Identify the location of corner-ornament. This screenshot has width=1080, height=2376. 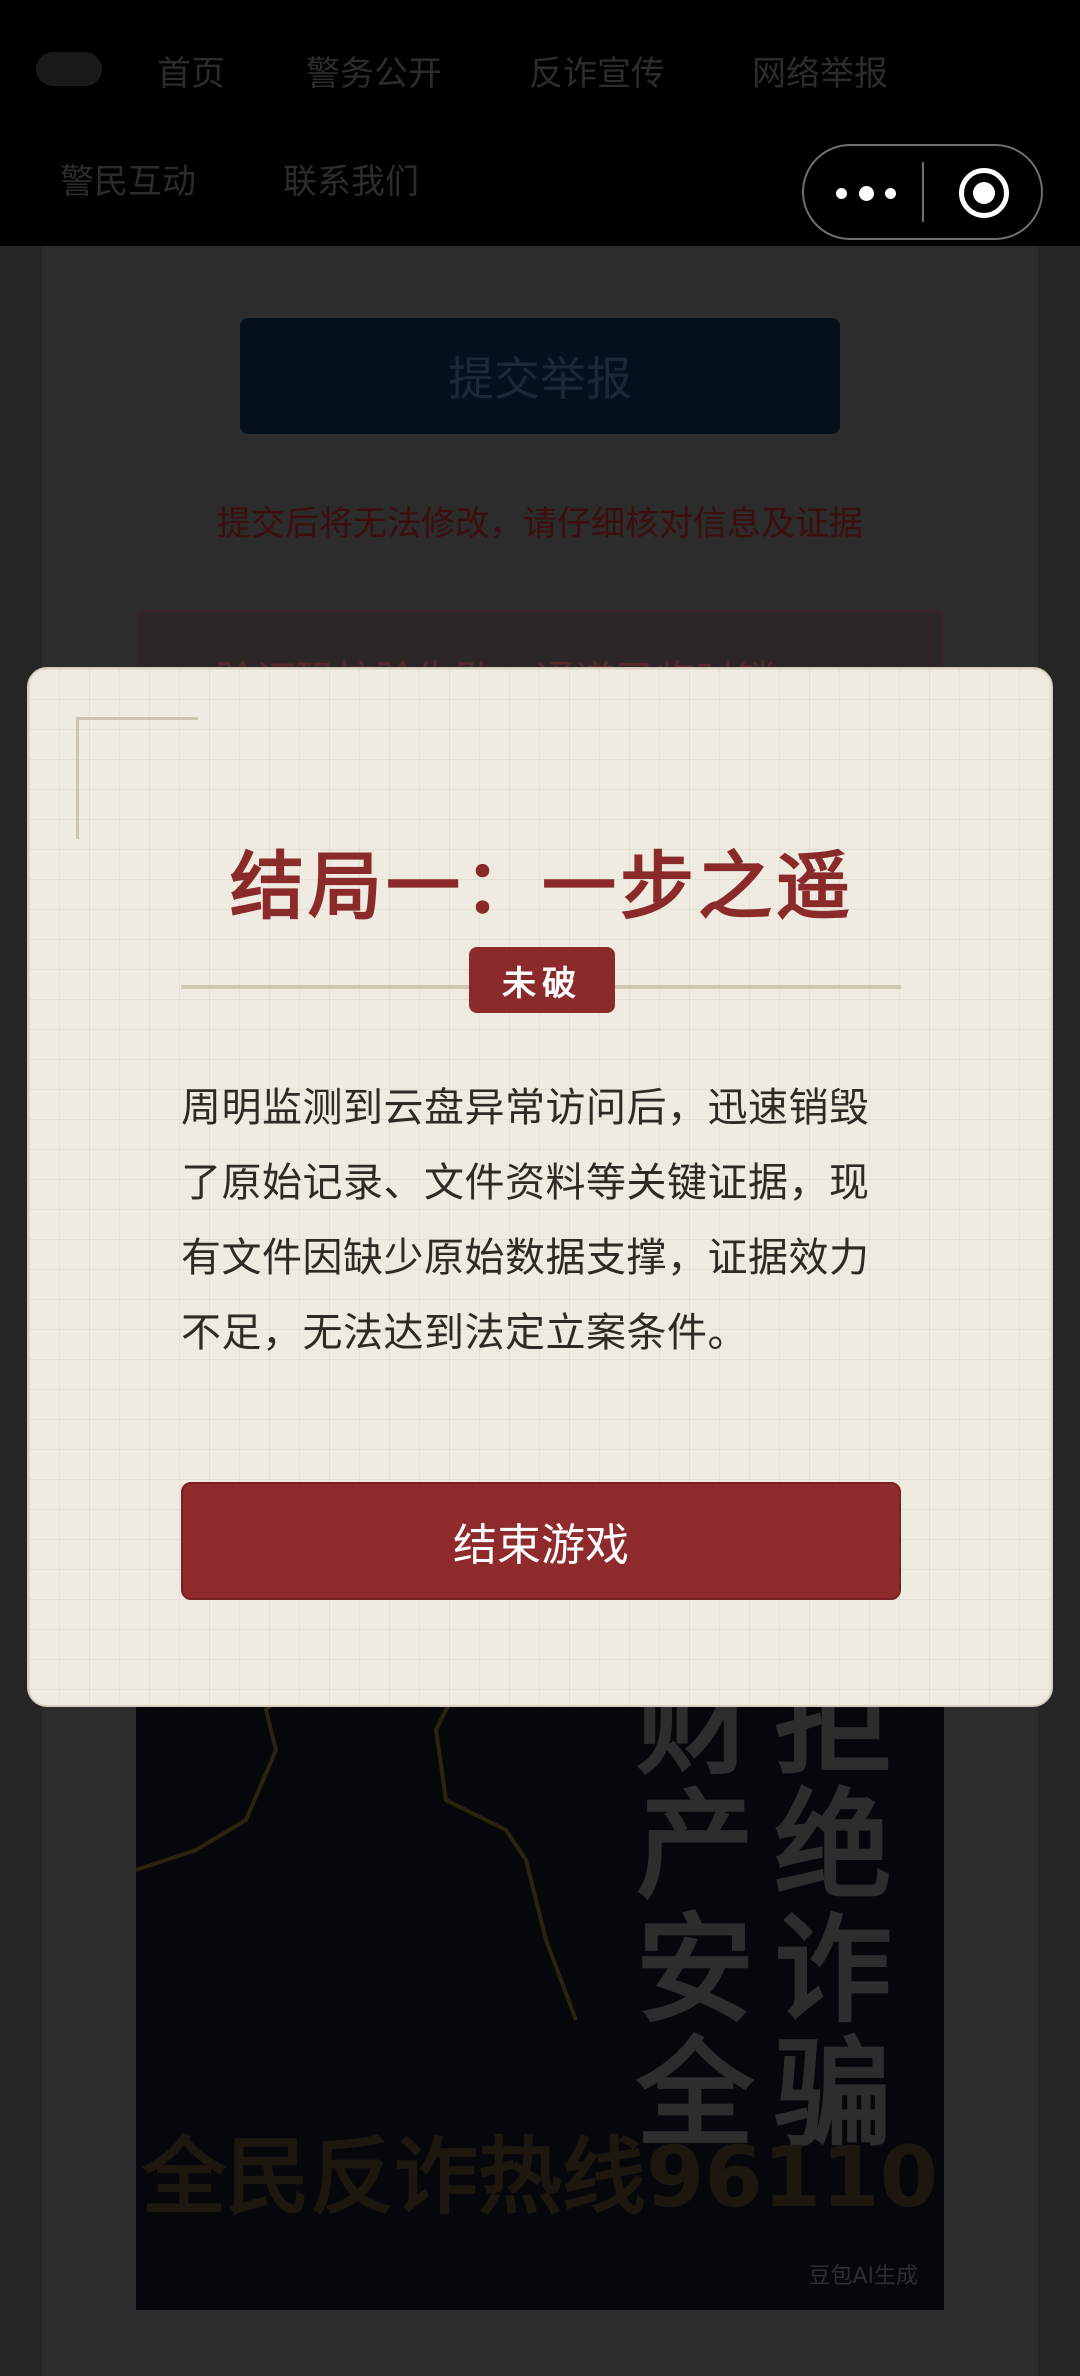
(137, 718).